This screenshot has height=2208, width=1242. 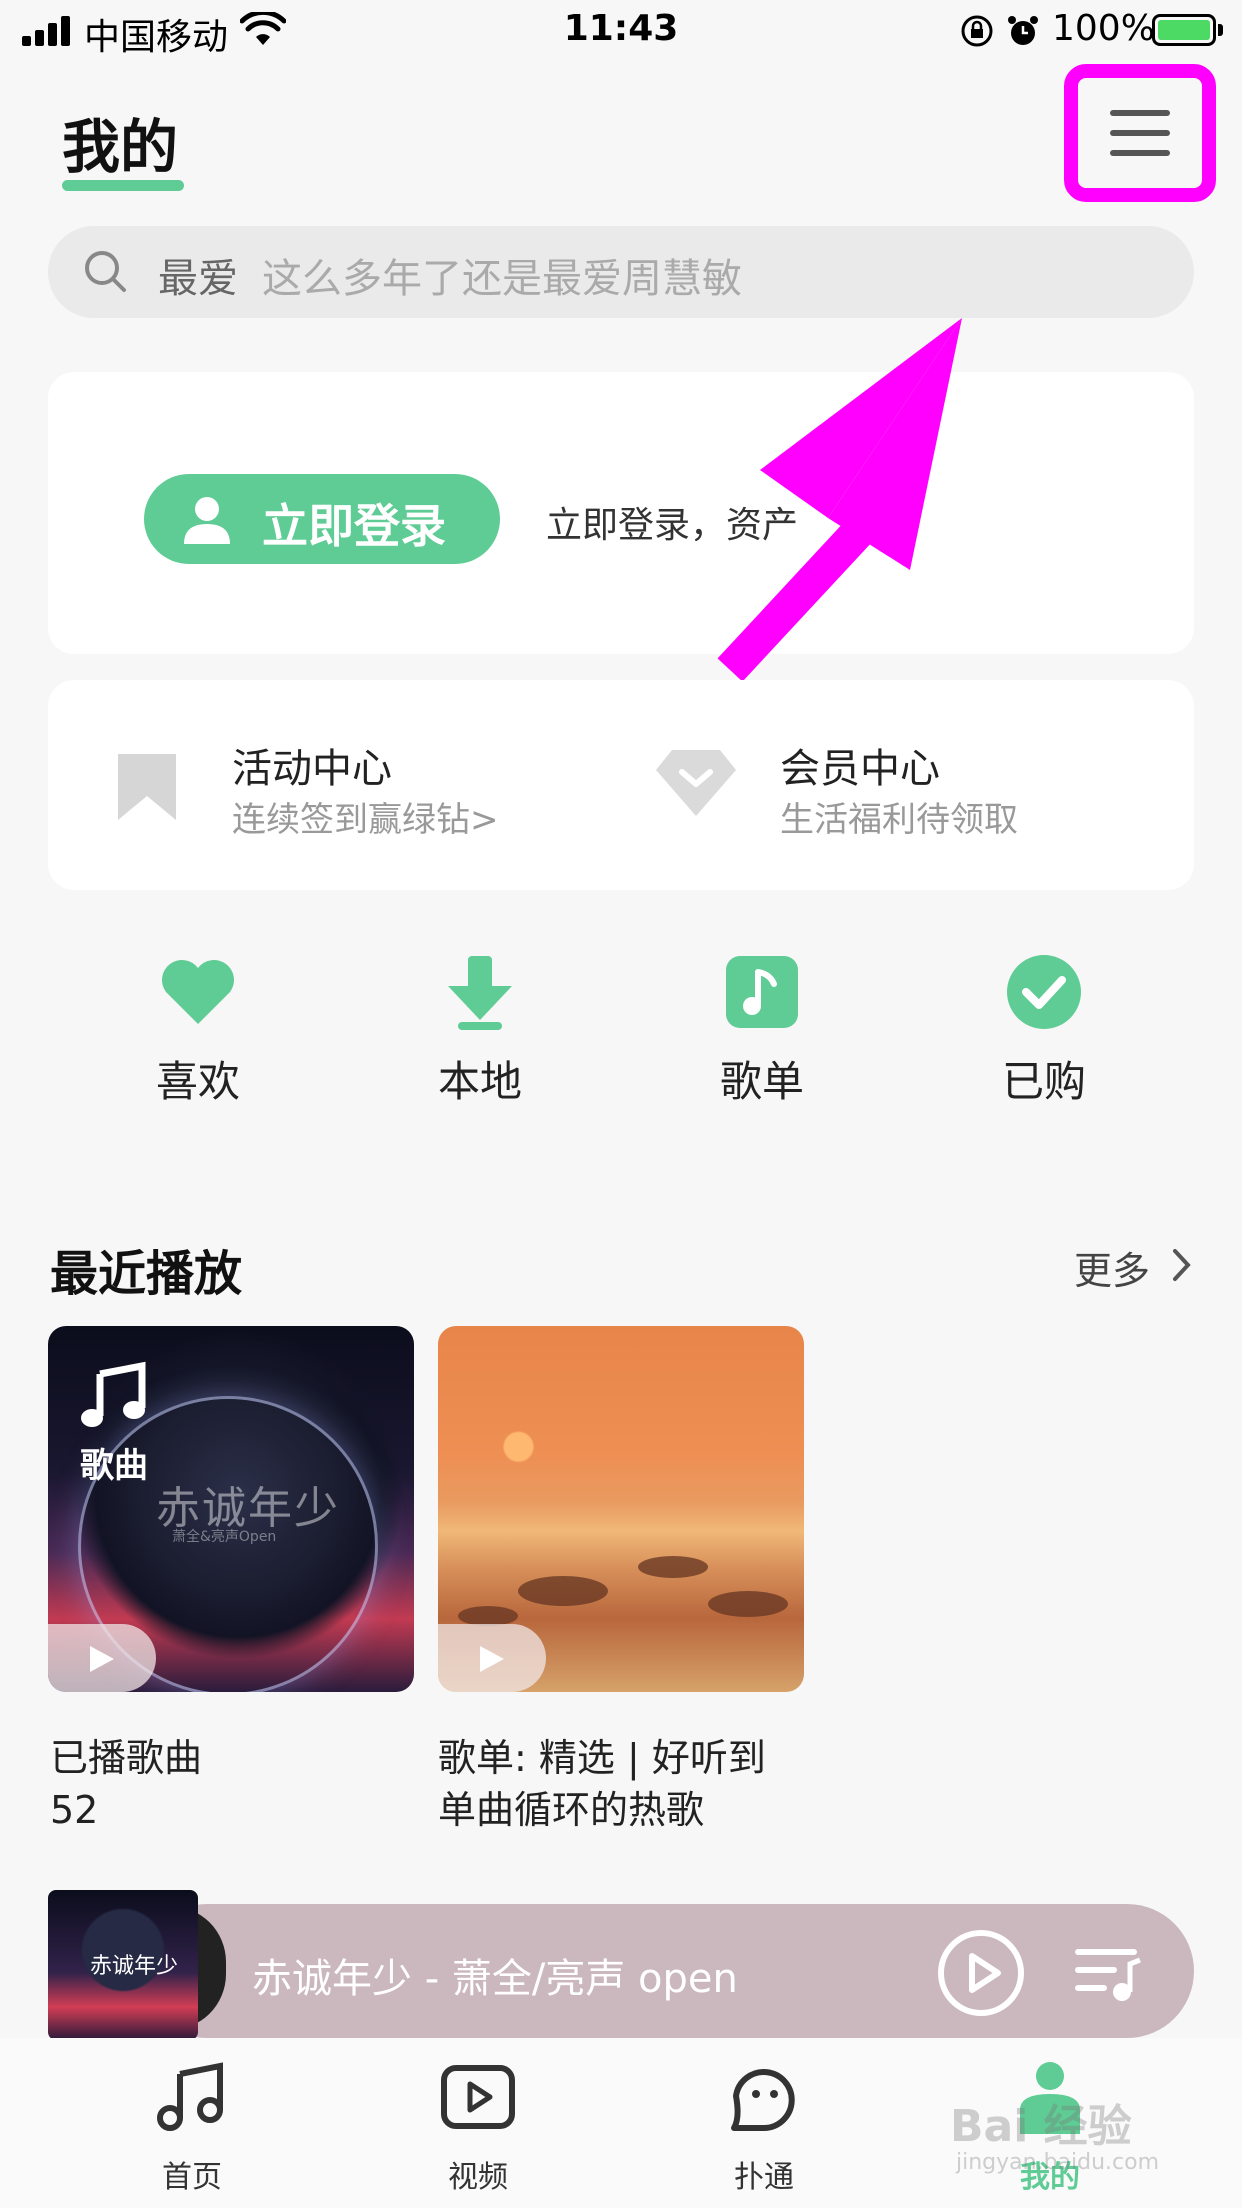 I want to click on status-bar: 中国移动 11:43 100%, so click(x=621, y=31).